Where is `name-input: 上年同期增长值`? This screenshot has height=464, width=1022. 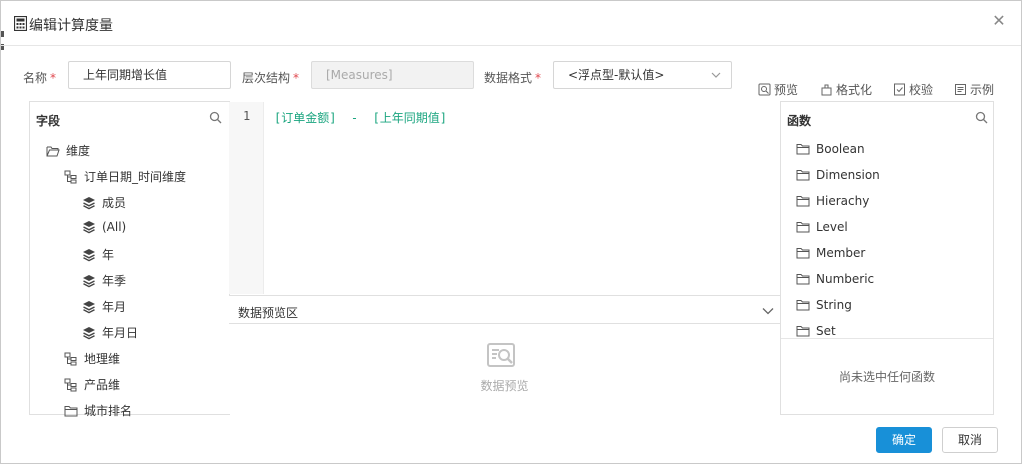 name-input: 上年同期增长值 is located at coordinates (149, 75).